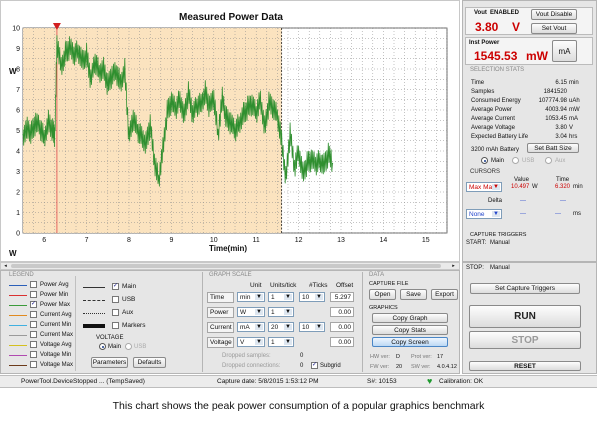 This screenshot has height=423, width=597. Describe the element at coordinates (483, 92) in the screenshot. I see `stat-label: Samples` at that location.